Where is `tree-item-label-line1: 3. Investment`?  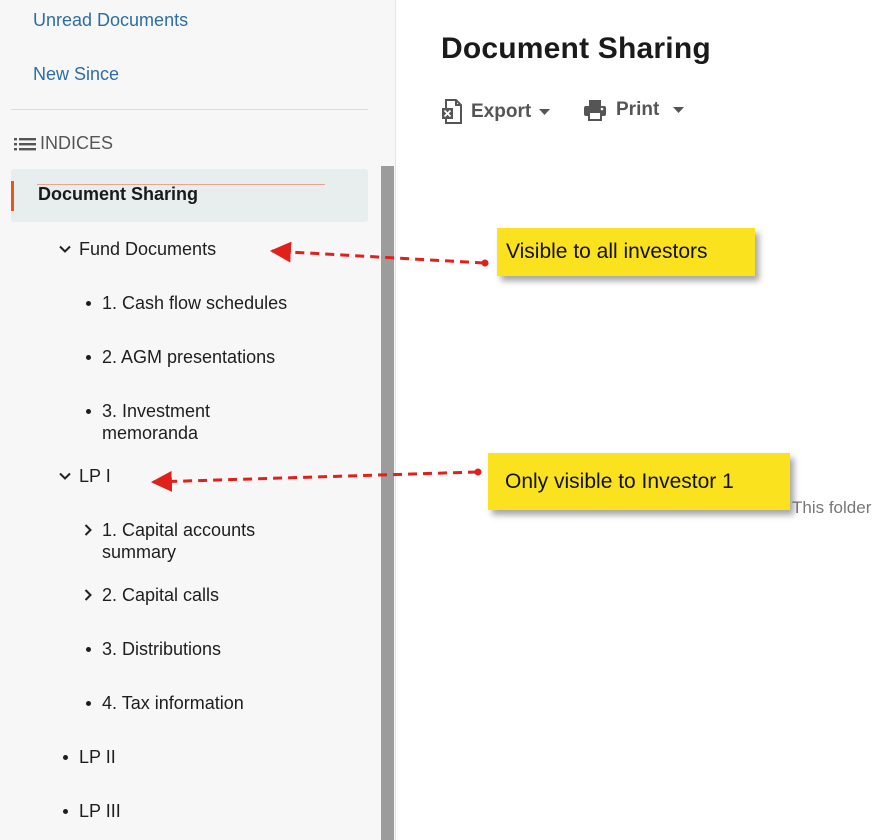 tree-item-label-line1: 3. Investment is located at coordinates (156, 411).